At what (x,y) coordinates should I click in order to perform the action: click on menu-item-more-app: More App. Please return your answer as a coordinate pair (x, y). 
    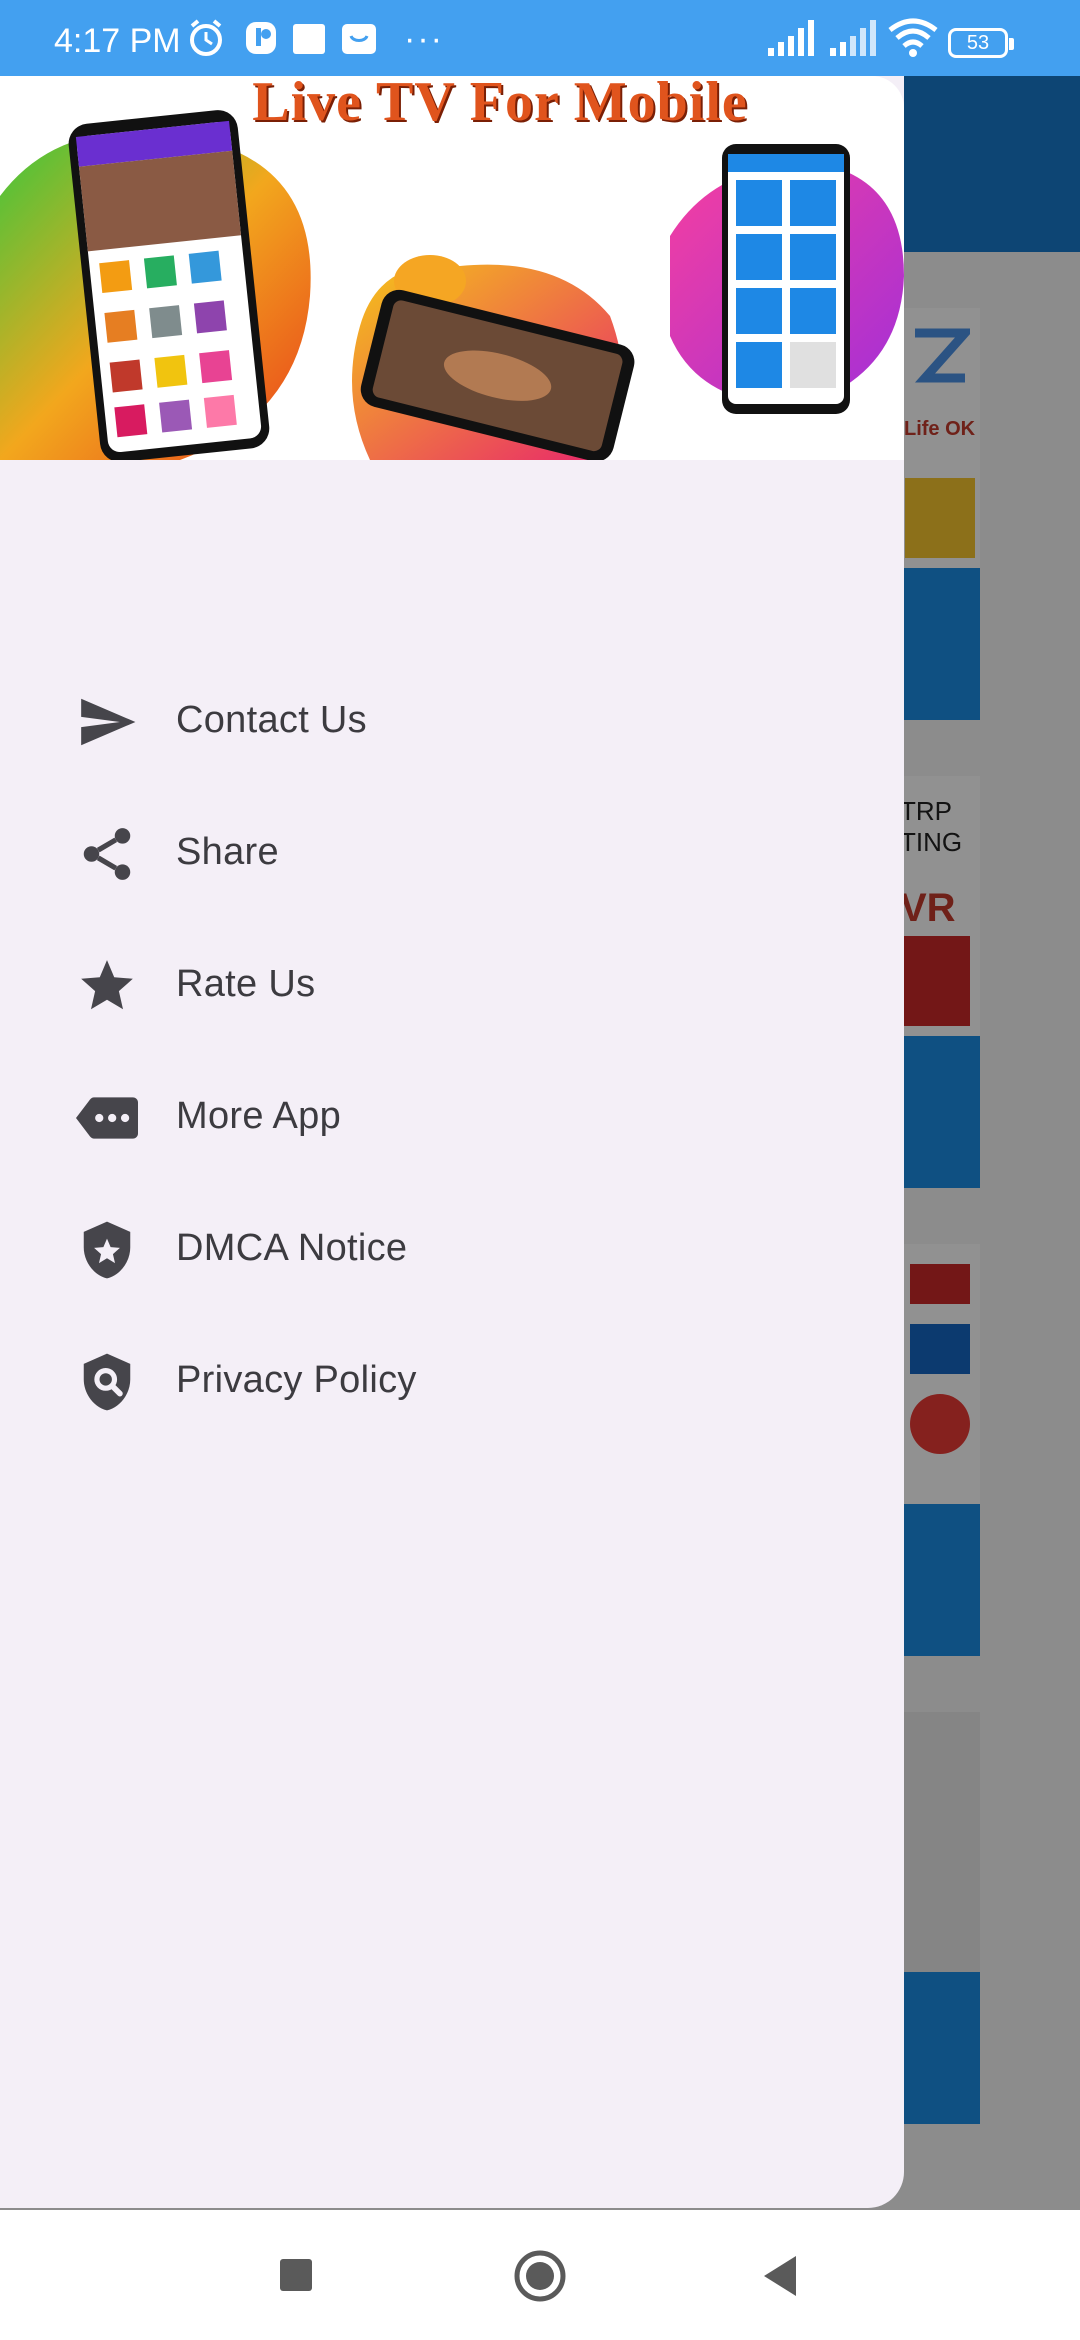
    Looking at the image, I should click on (452, 1117).